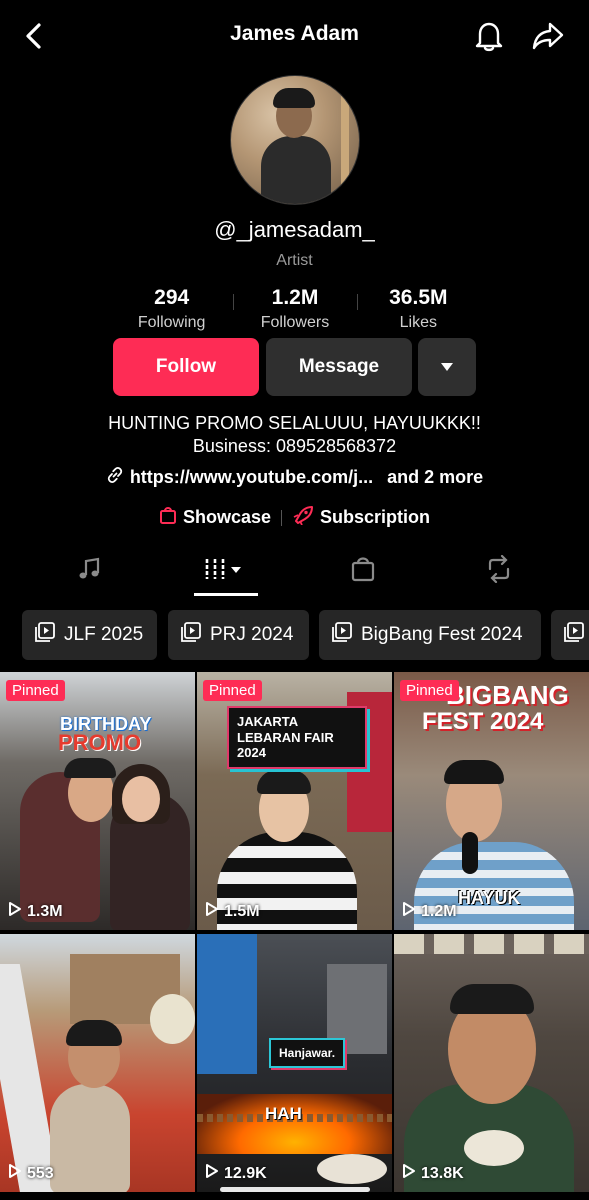  I want to click on top-bar: James Adam, so click(294, 36).